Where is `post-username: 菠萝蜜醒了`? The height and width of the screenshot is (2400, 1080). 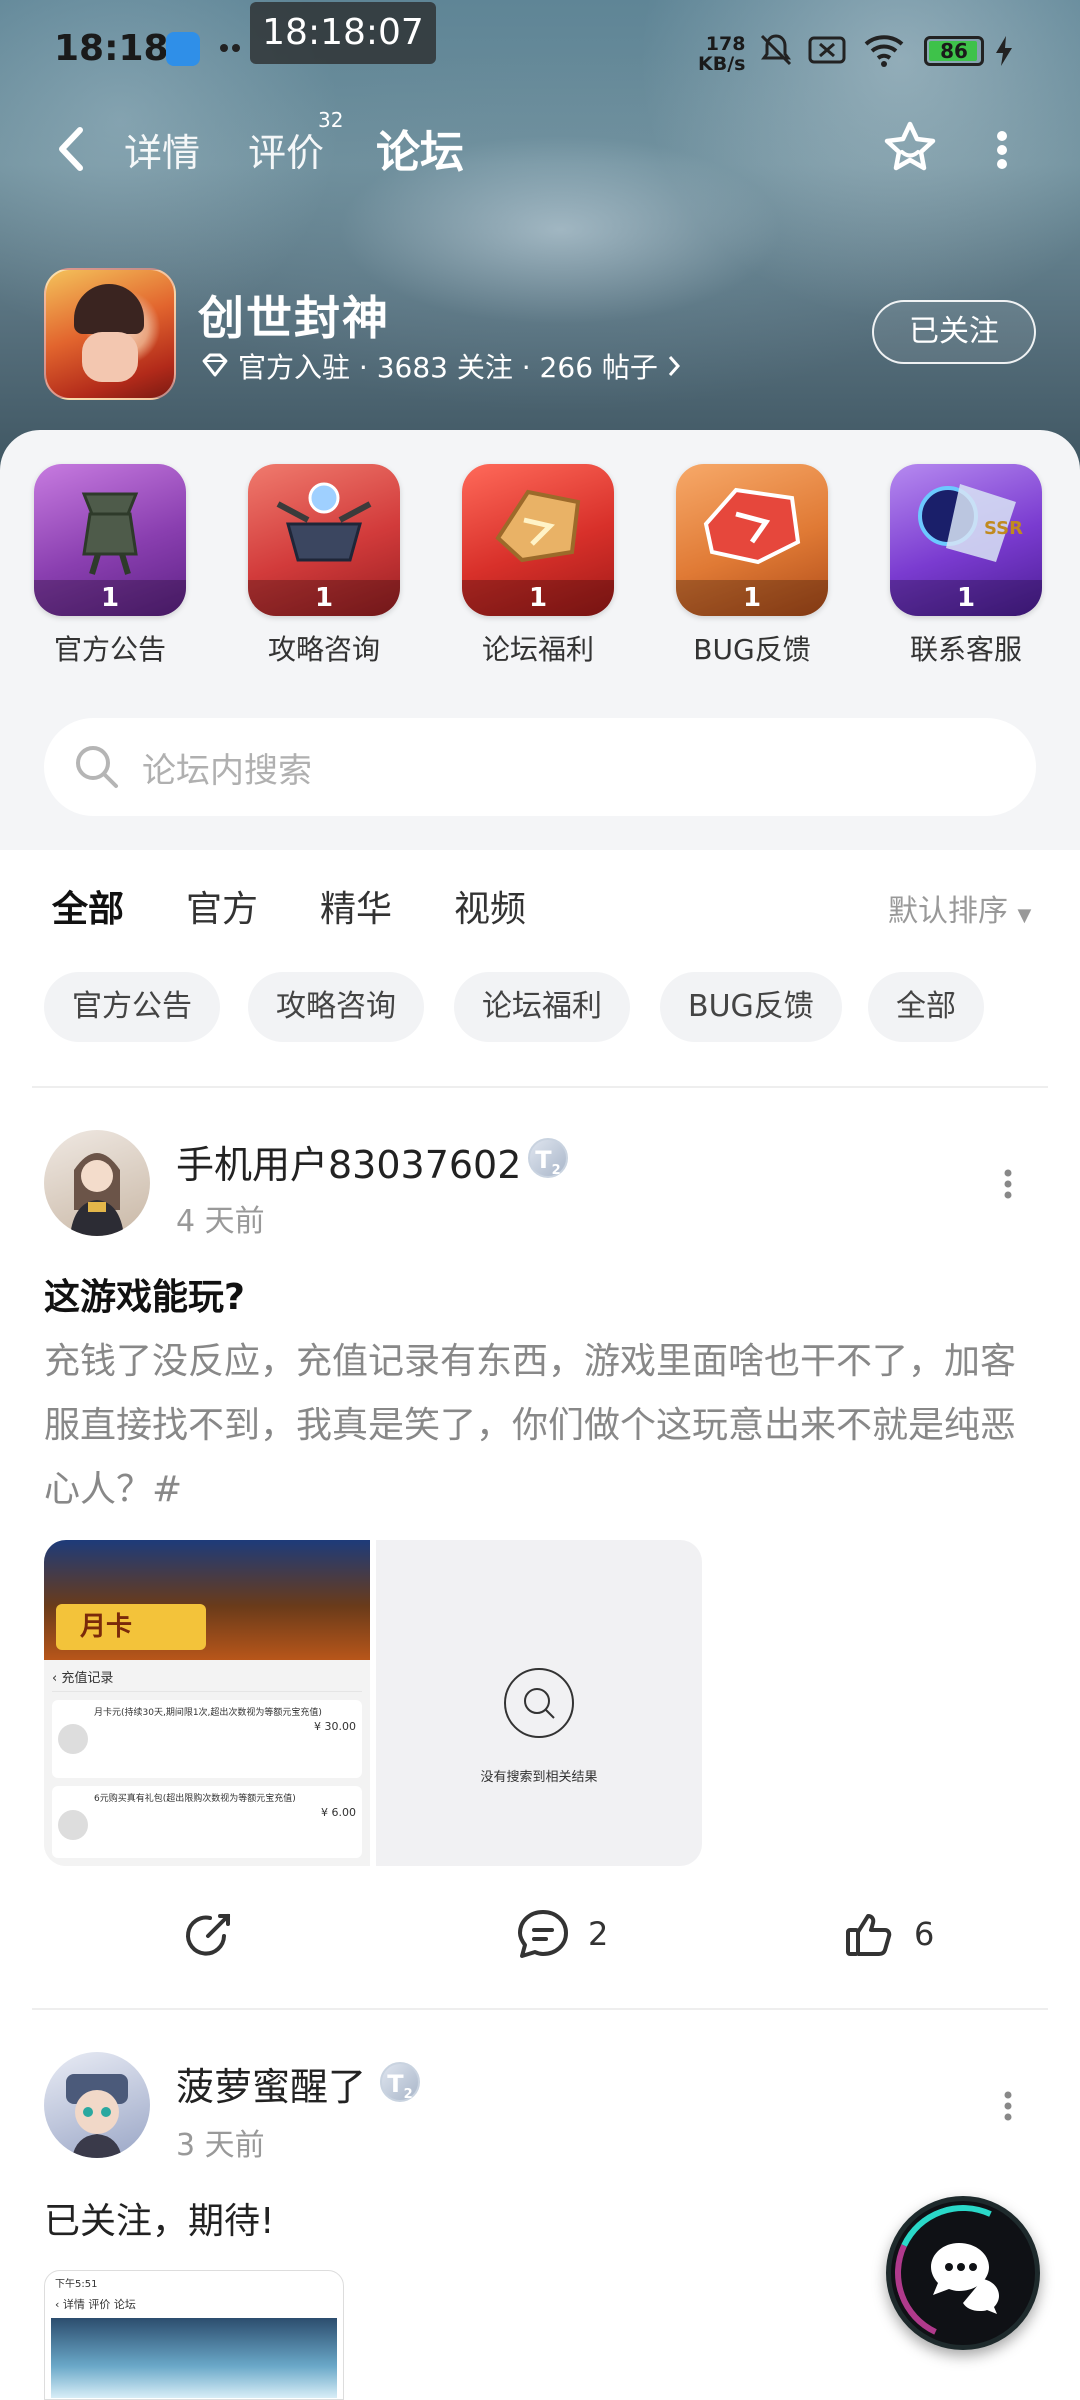 post-username: 菠萝蜜醒了 is located at coordinates (271, 2083).